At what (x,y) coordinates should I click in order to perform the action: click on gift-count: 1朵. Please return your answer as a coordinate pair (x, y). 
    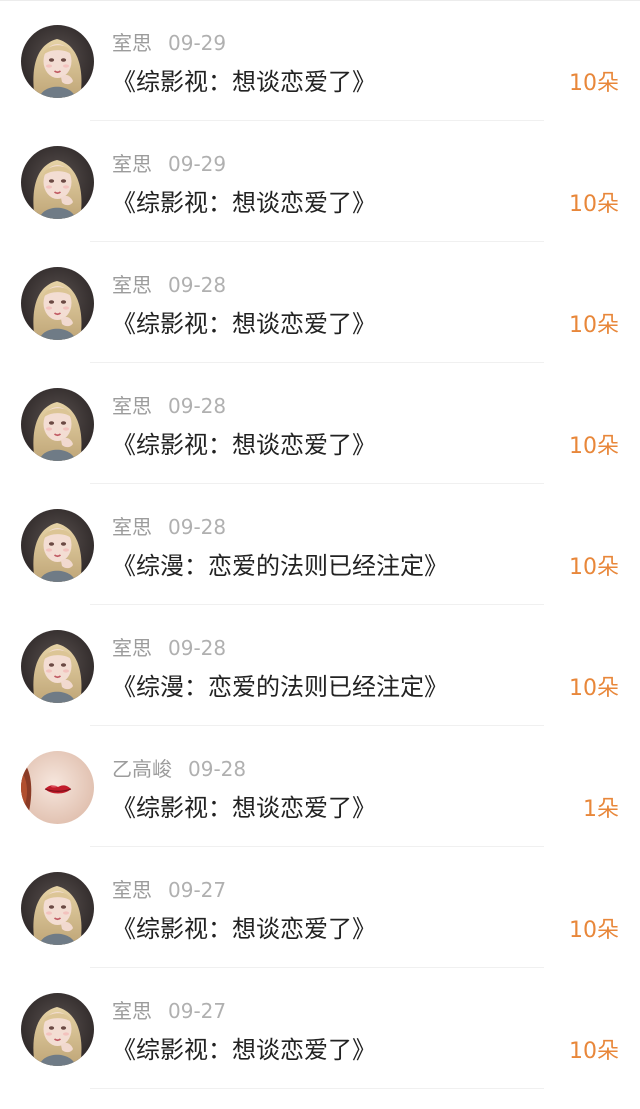
    Looking at the image, I should click on (601, 809).